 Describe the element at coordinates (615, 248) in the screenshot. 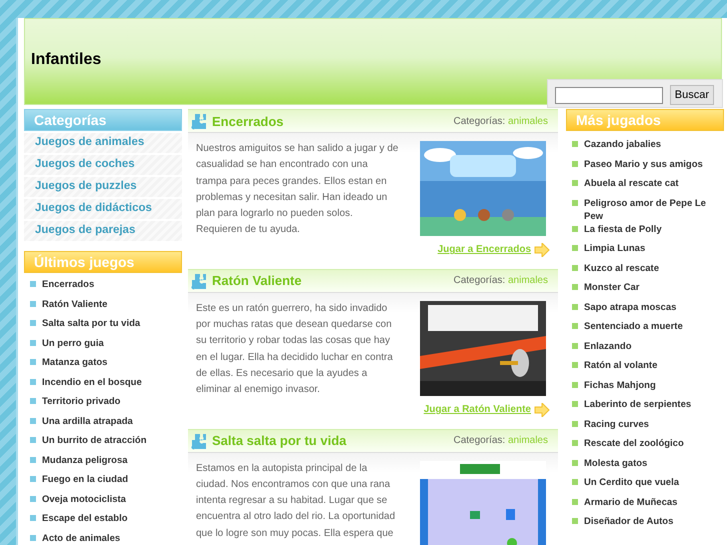

I see `game-link: Limpia Lunas` at that location.